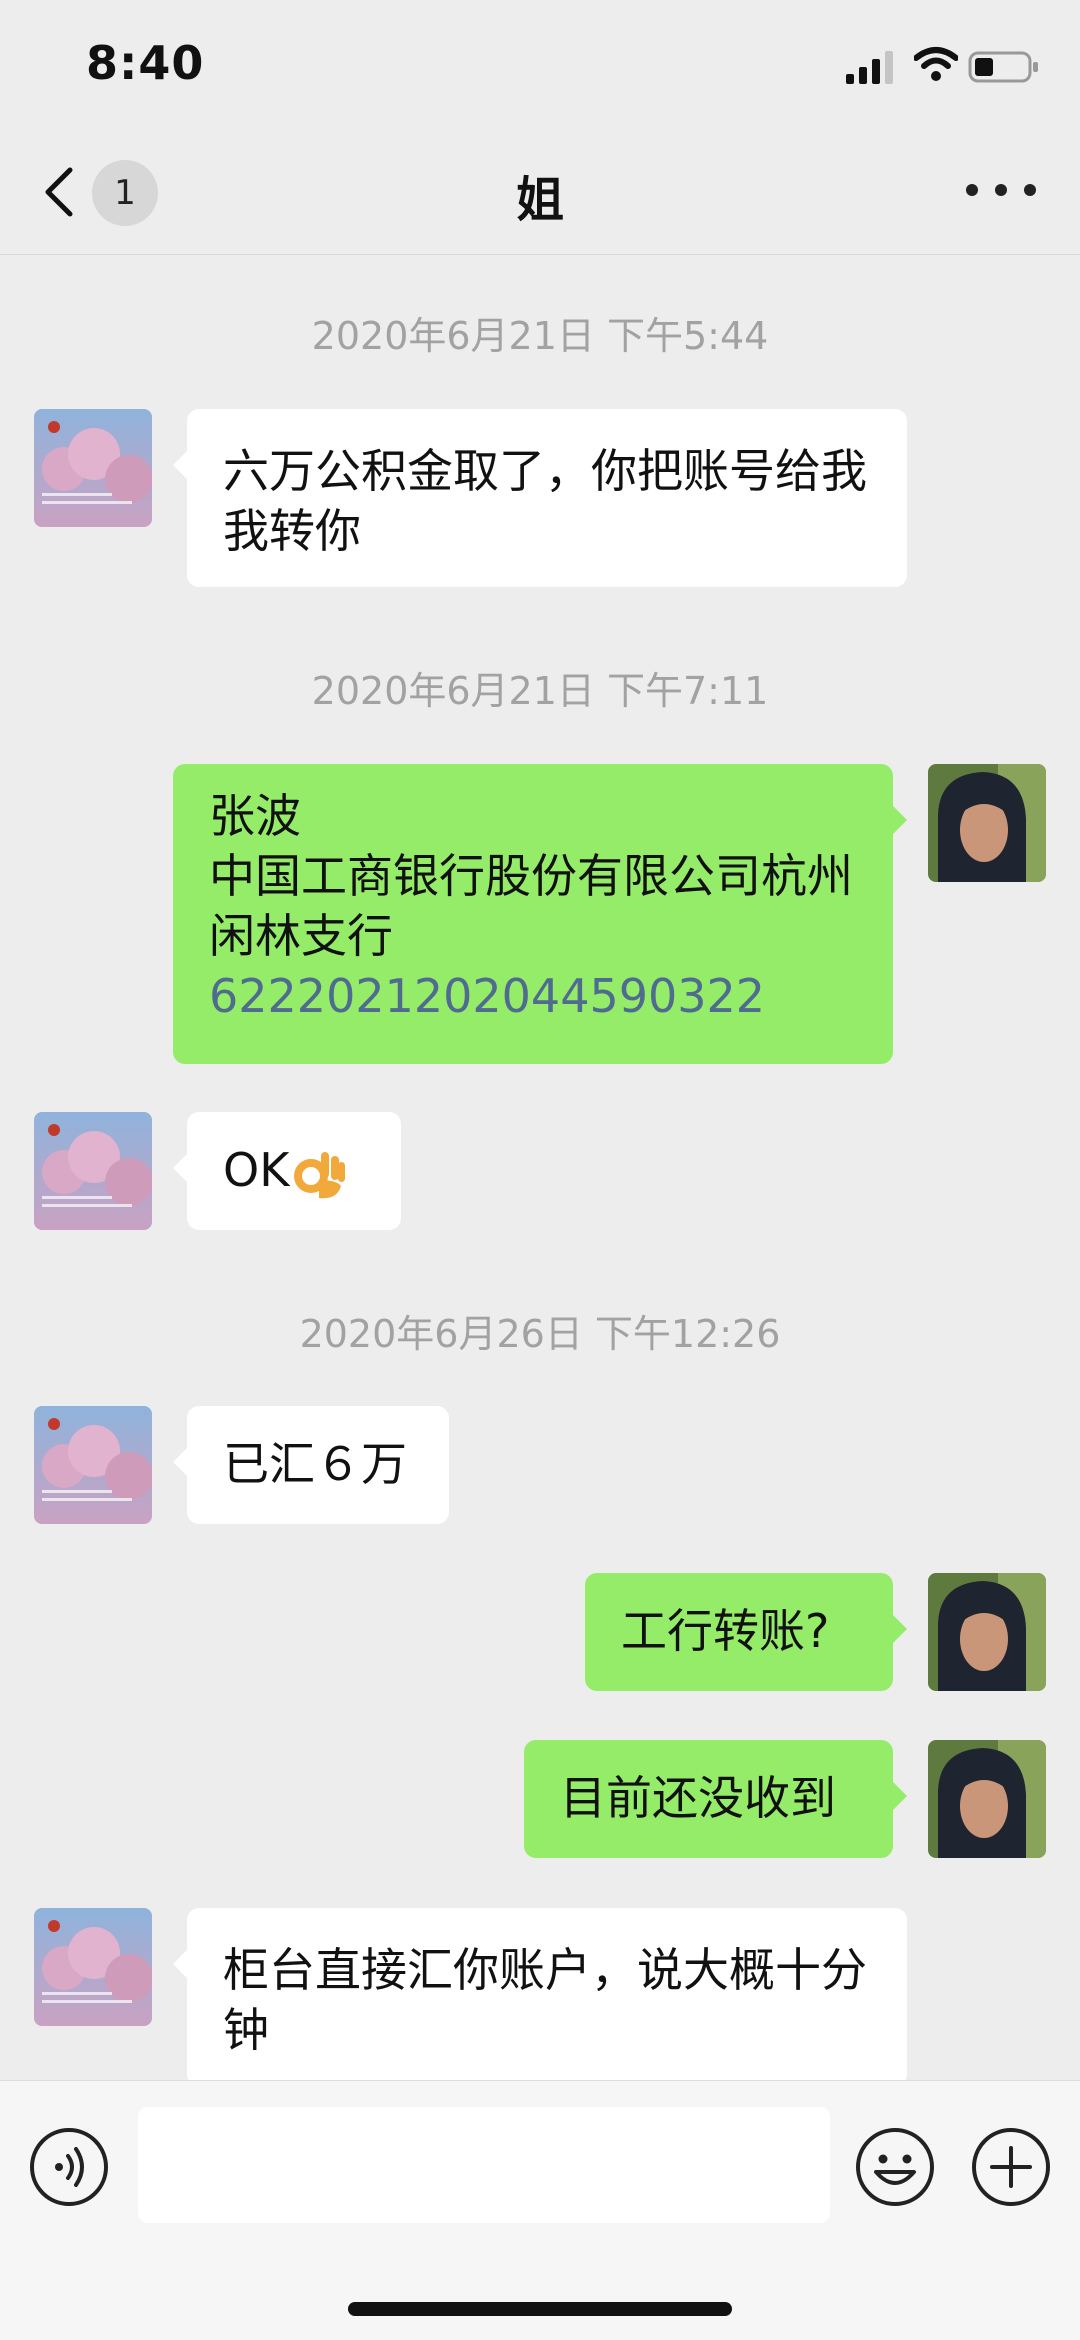 The width and height of the screenshot is (1080, 2340). What do you see at coordinates (540, 691) in the screenshot?
I see `timestamp: 2020年6月21日 下午7:11` at bounding box center [540, 691].